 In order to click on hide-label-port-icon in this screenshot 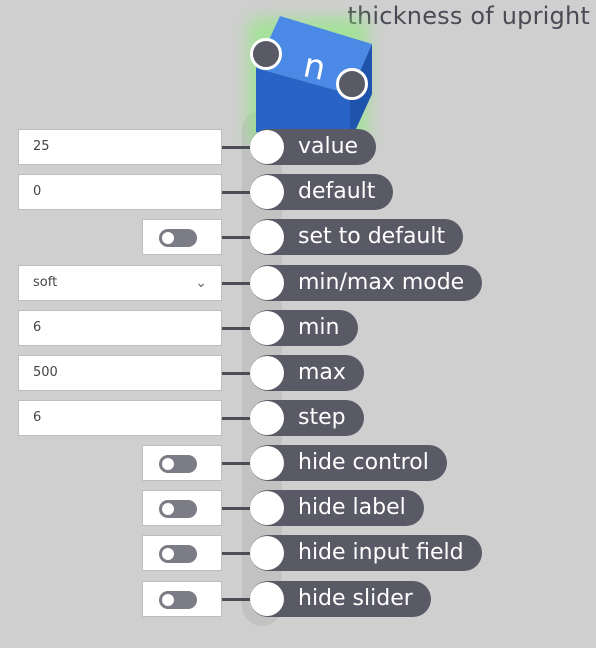, I will do `click(267, 508)`.